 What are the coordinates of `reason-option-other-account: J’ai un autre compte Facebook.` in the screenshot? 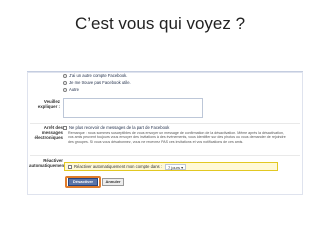 It's located at (95, 75).